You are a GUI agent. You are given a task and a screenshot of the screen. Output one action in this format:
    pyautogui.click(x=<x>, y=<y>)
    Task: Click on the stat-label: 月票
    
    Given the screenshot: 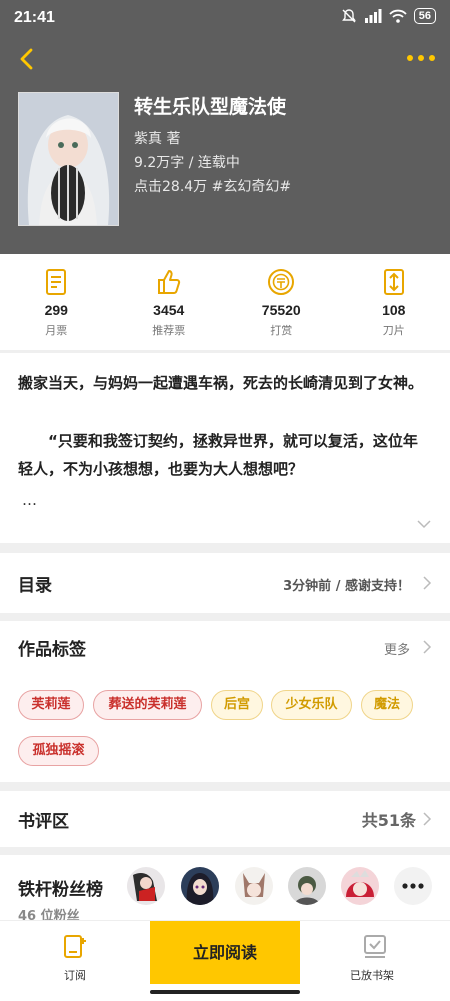 What is the action you would take?
    pyautogui.click(x=56, y=330)
    